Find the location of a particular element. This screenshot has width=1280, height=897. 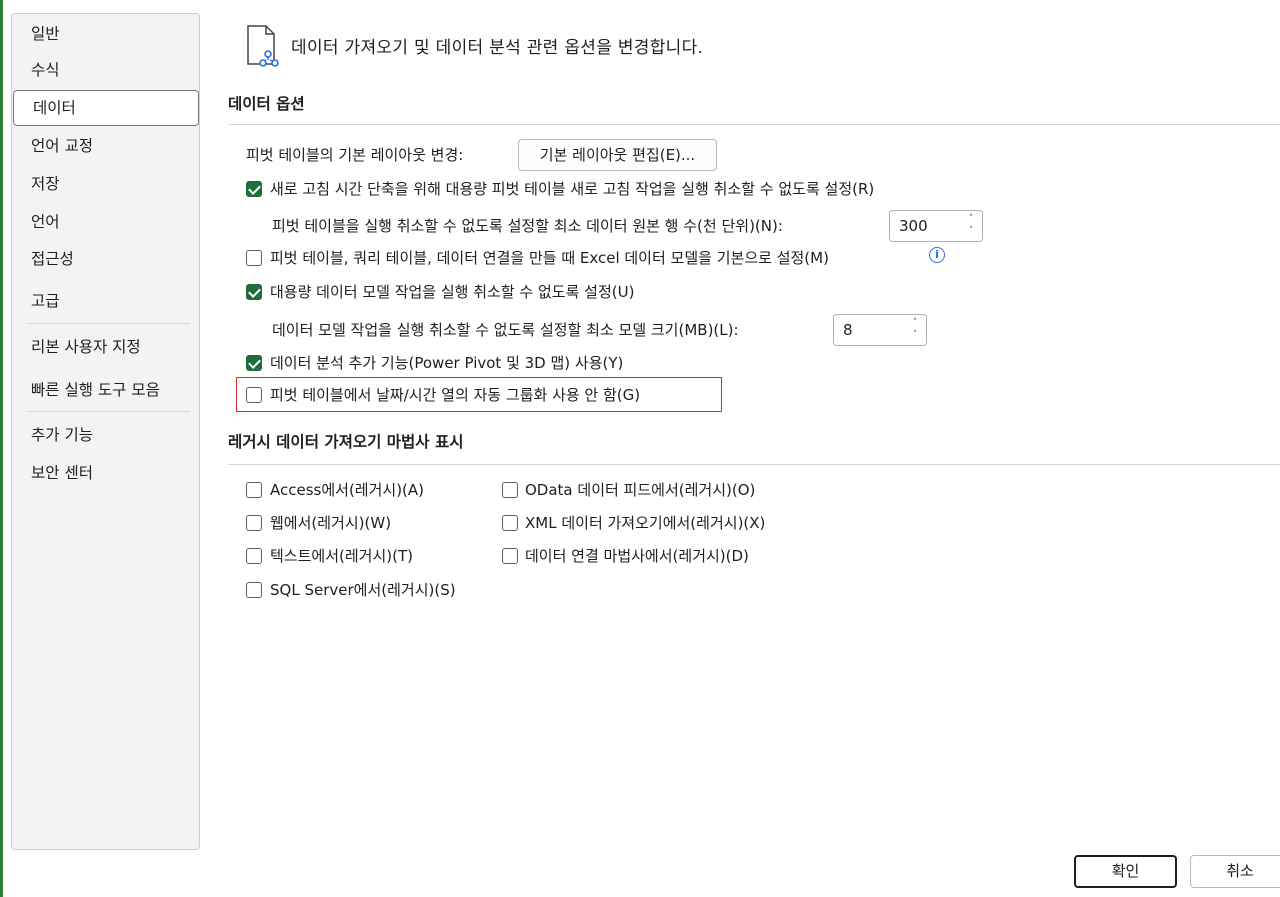

enable-addins-checkbox is located at coordinates (254, 363).